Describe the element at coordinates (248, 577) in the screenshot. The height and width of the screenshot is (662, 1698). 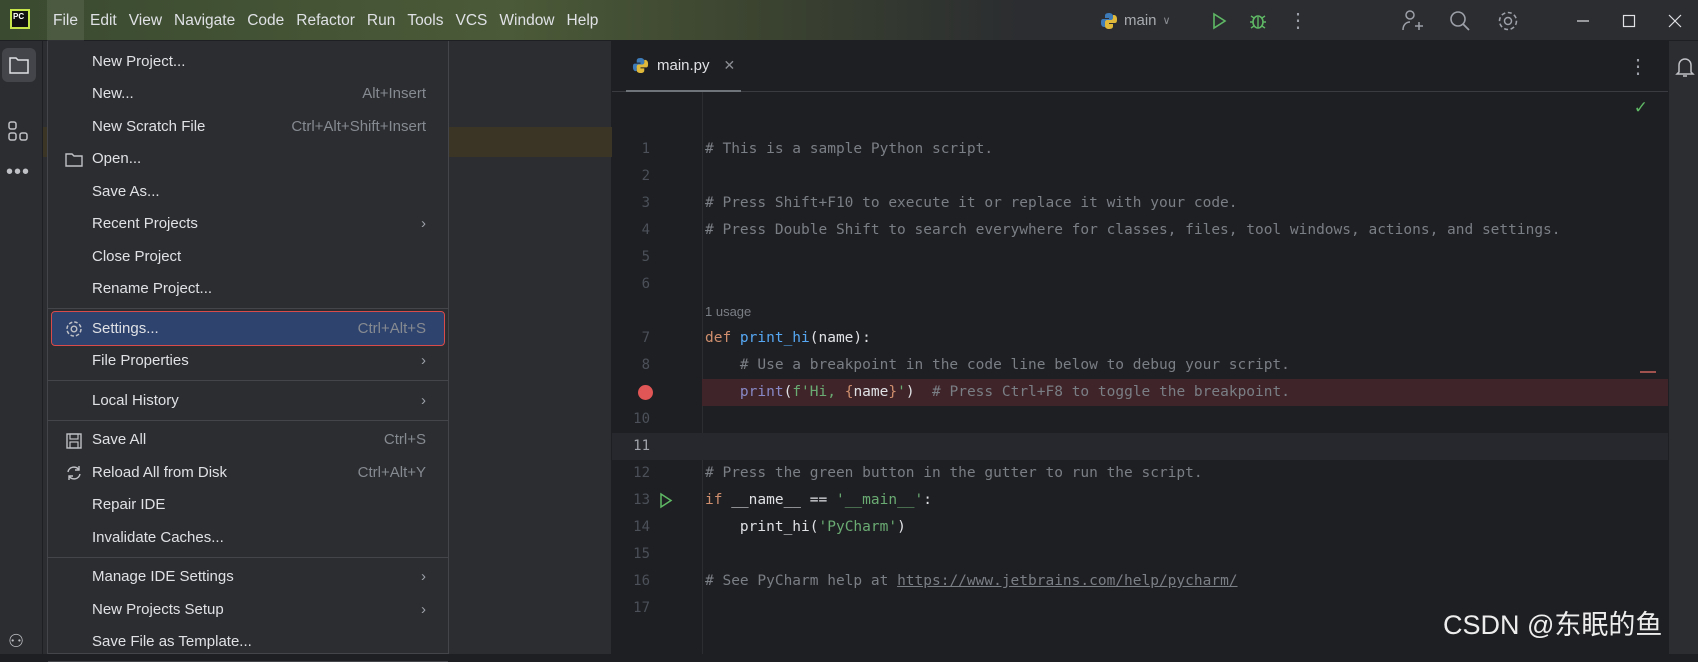
I see `menu-item-manage-ide-settings: Manage IDE Settings ›` at that location.